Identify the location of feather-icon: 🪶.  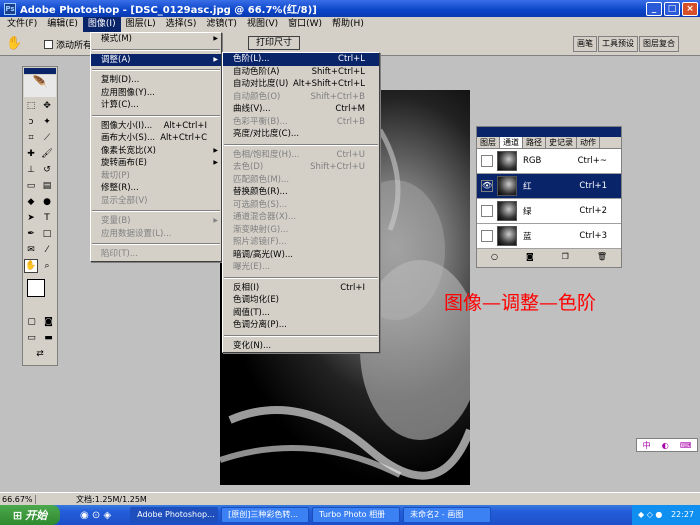
(40, 86).